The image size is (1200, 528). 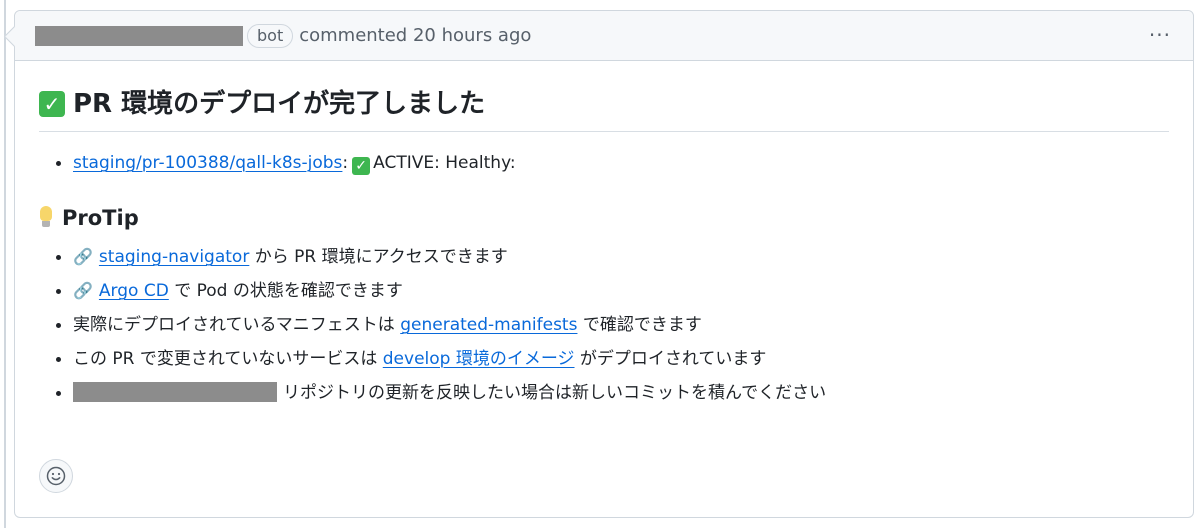 I want to click on deployment-link: staging/pr-100388/qall-k8s-jobs, so click(x=207, y=163).